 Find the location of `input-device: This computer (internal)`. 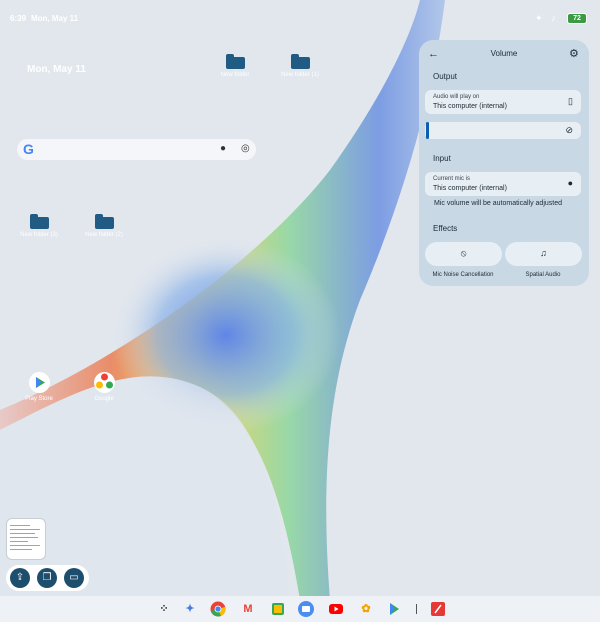

input-device: This computer (internal) is located at coordinates (470, 188).